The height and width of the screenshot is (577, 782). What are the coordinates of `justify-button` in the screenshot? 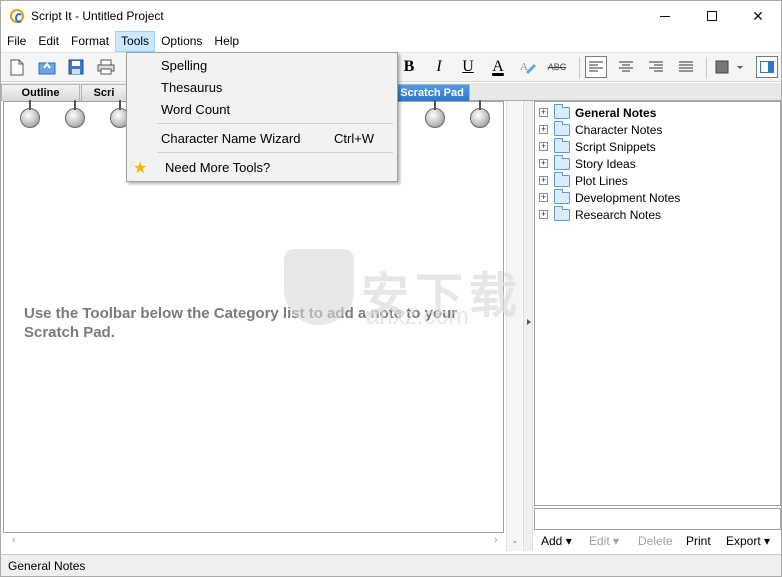 It's located at (686, 67).